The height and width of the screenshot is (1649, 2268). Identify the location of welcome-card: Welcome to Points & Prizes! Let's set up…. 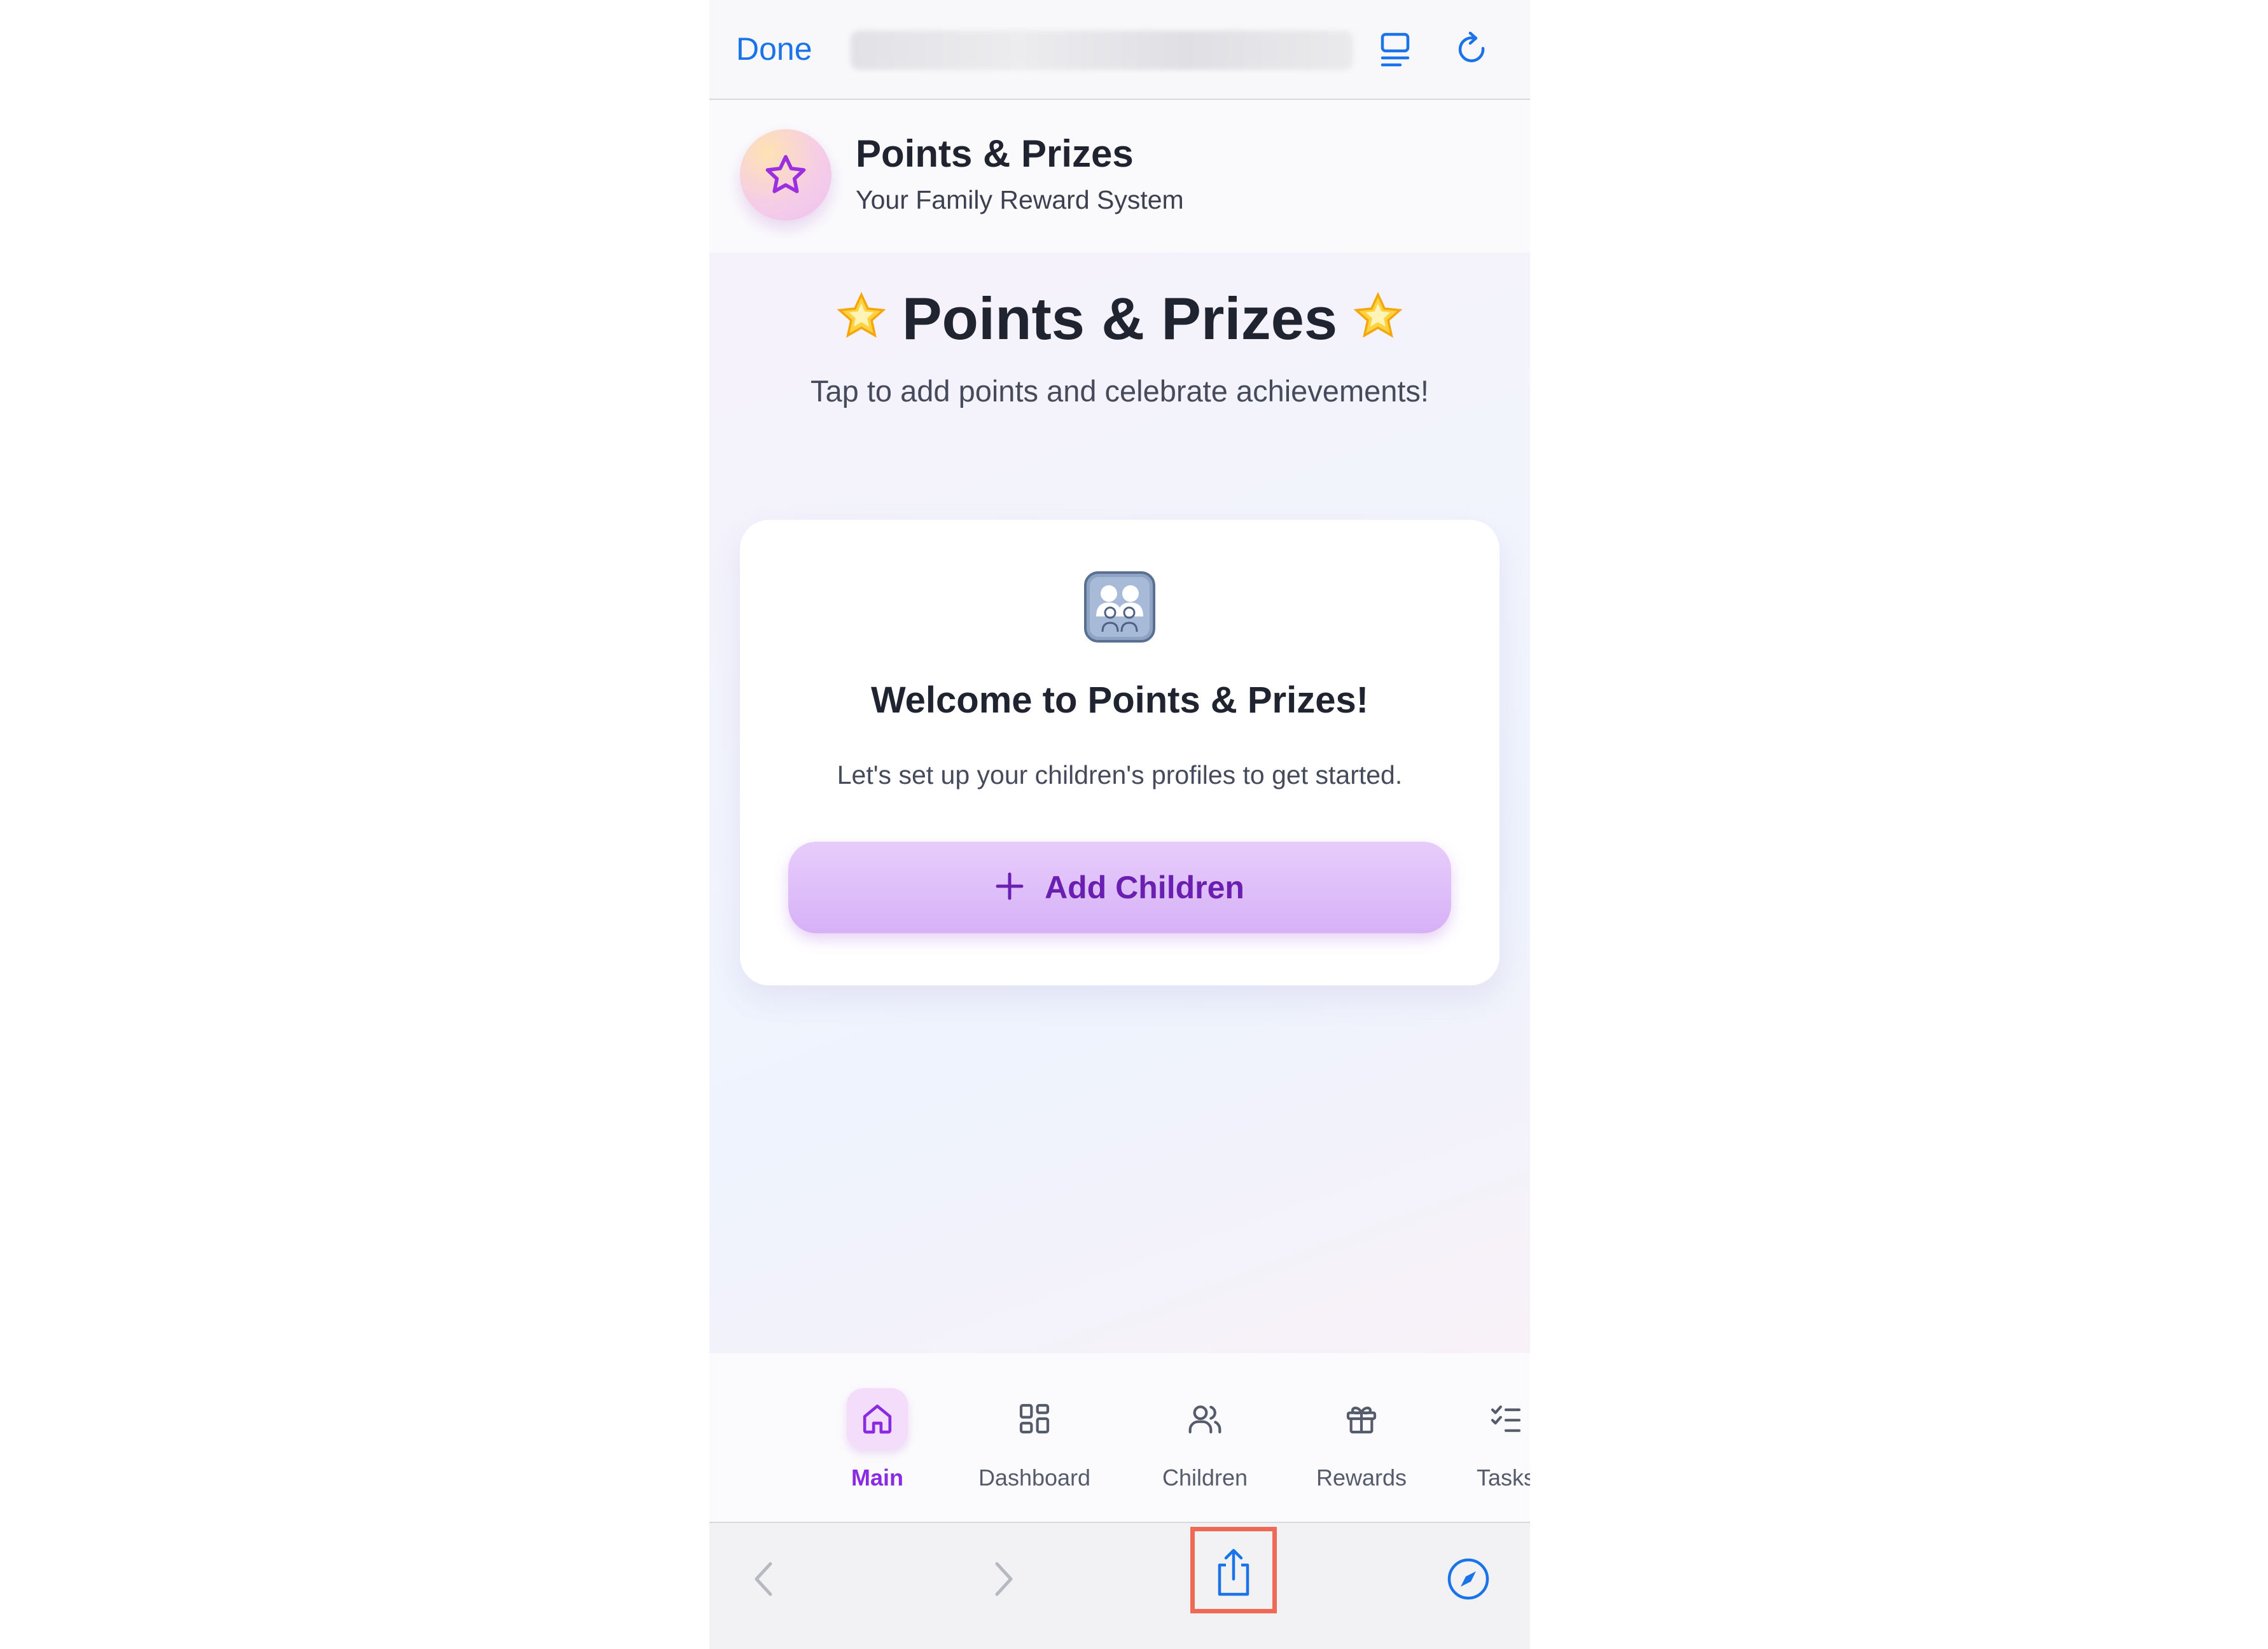
(1119, 752).